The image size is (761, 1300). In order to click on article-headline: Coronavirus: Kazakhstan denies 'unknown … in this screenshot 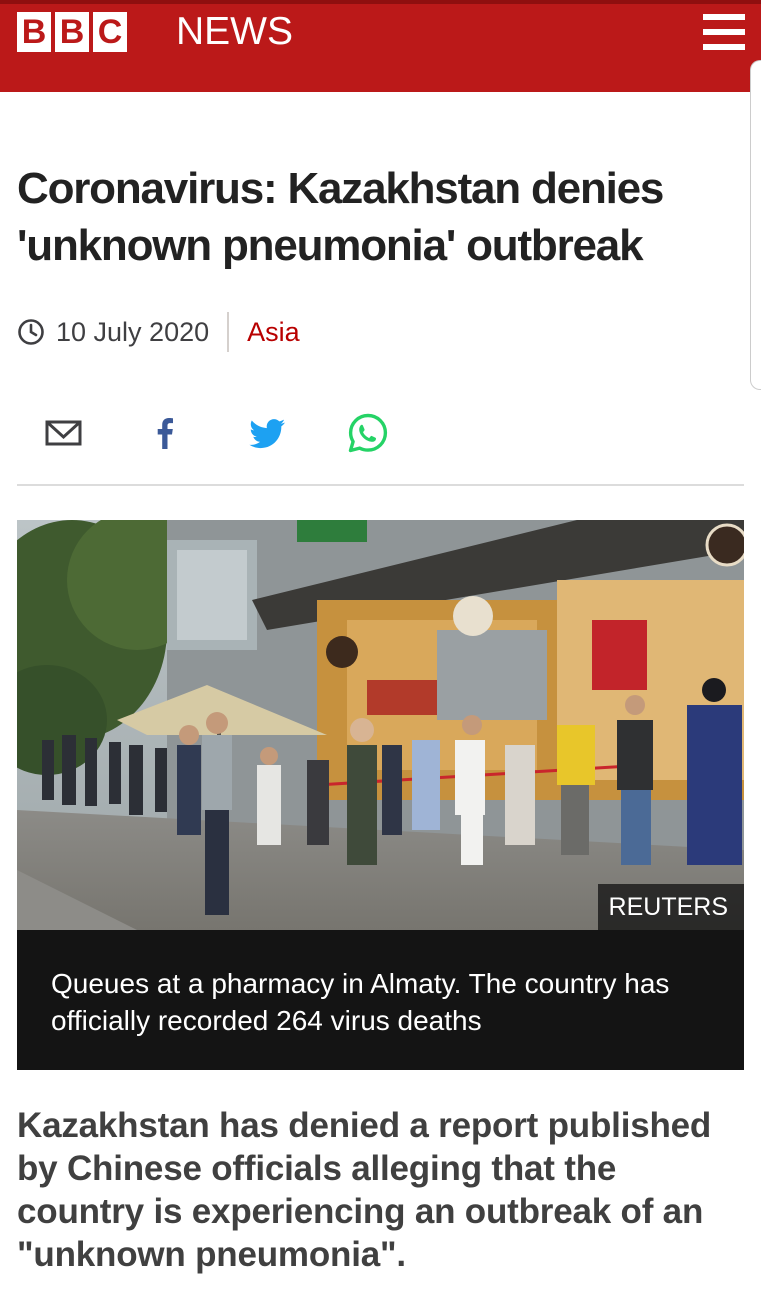, I will do `click(340, 217)`.